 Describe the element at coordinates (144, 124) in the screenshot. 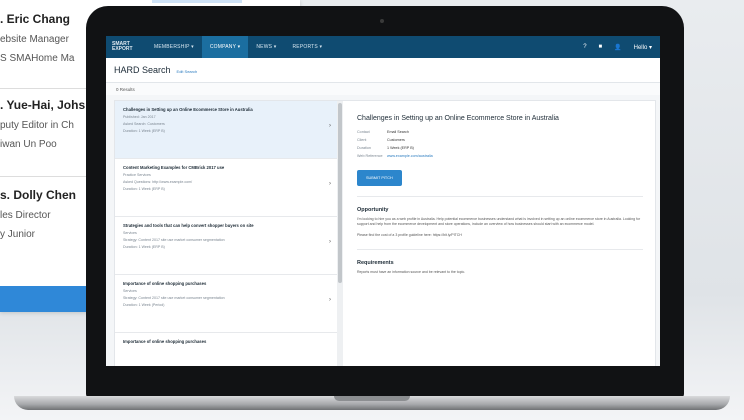

I see `result-meta: Asked Search: Customers` at that location.